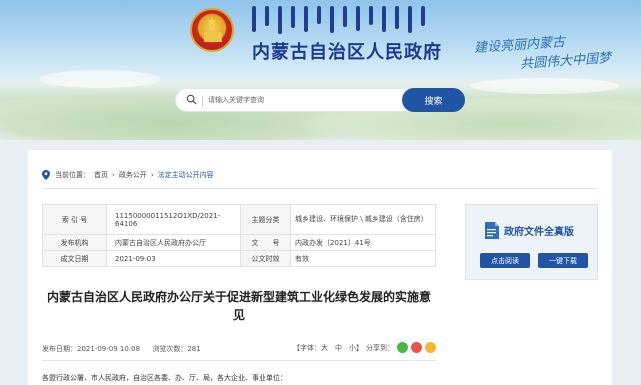 The image size is (641, 385). I want to click on meta-value-category: 城乡建设、环境保护 \ 城乡建设（含住房）, so click(363, 219).